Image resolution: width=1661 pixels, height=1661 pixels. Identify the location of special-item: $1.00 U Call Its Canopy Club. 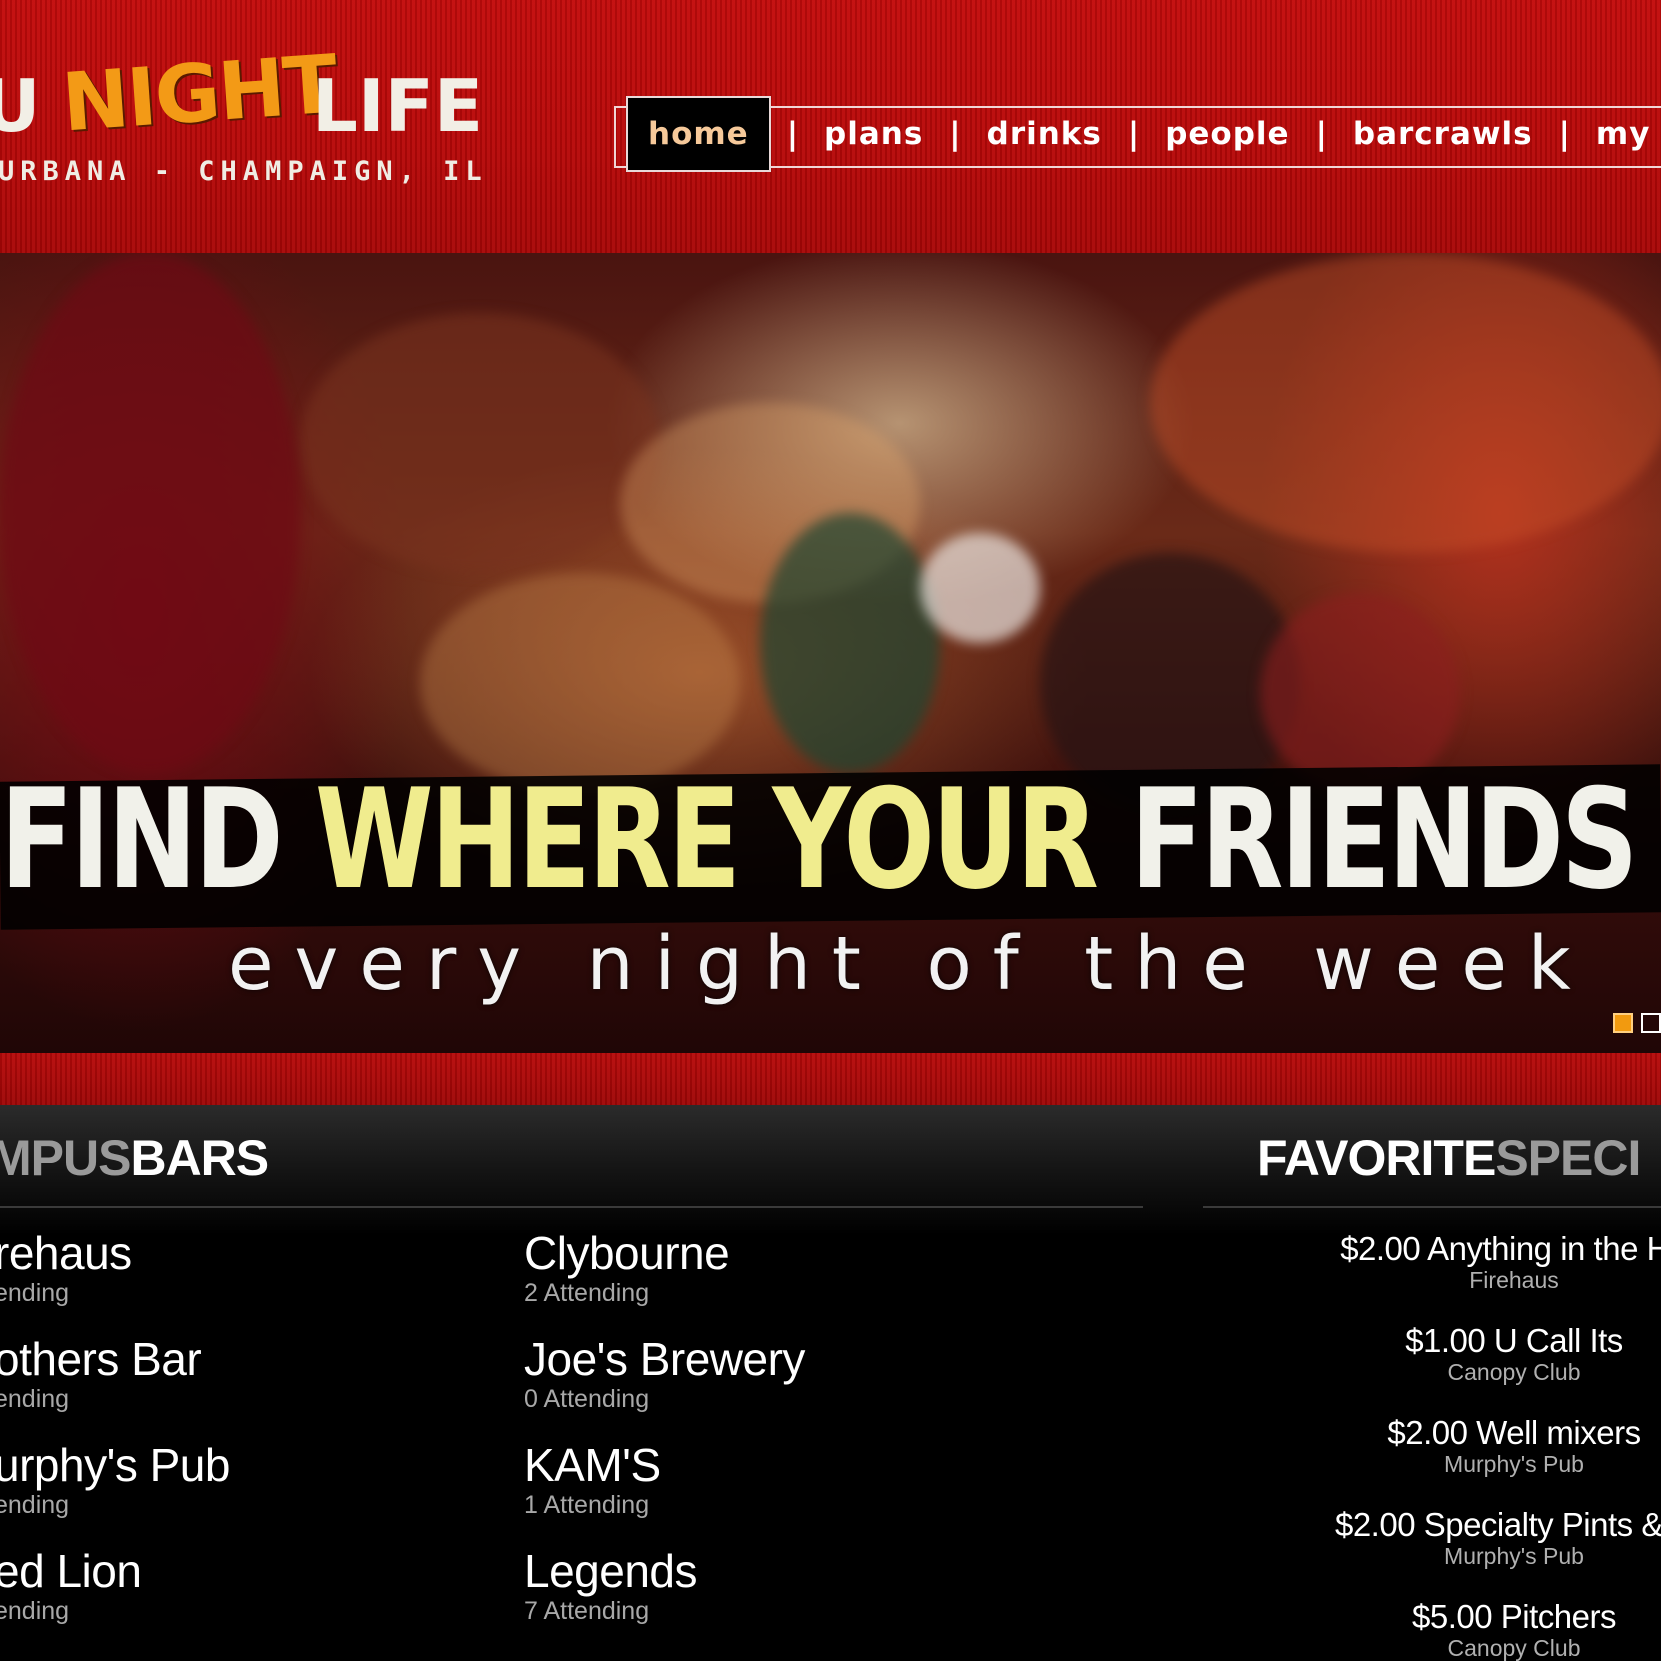
(1447, 1354).